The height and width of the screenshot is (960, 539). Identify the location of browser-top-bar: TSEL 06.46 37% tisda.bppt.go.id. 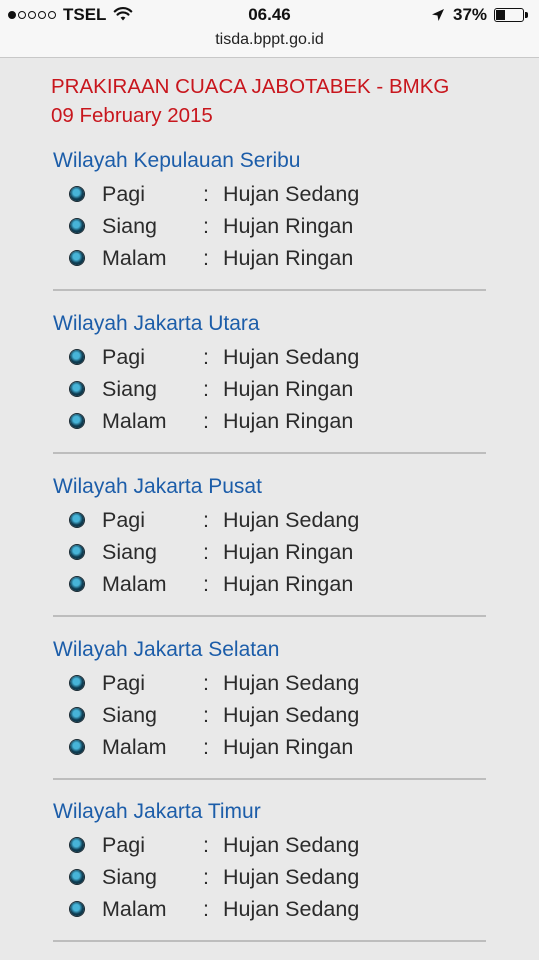
(269, 29).